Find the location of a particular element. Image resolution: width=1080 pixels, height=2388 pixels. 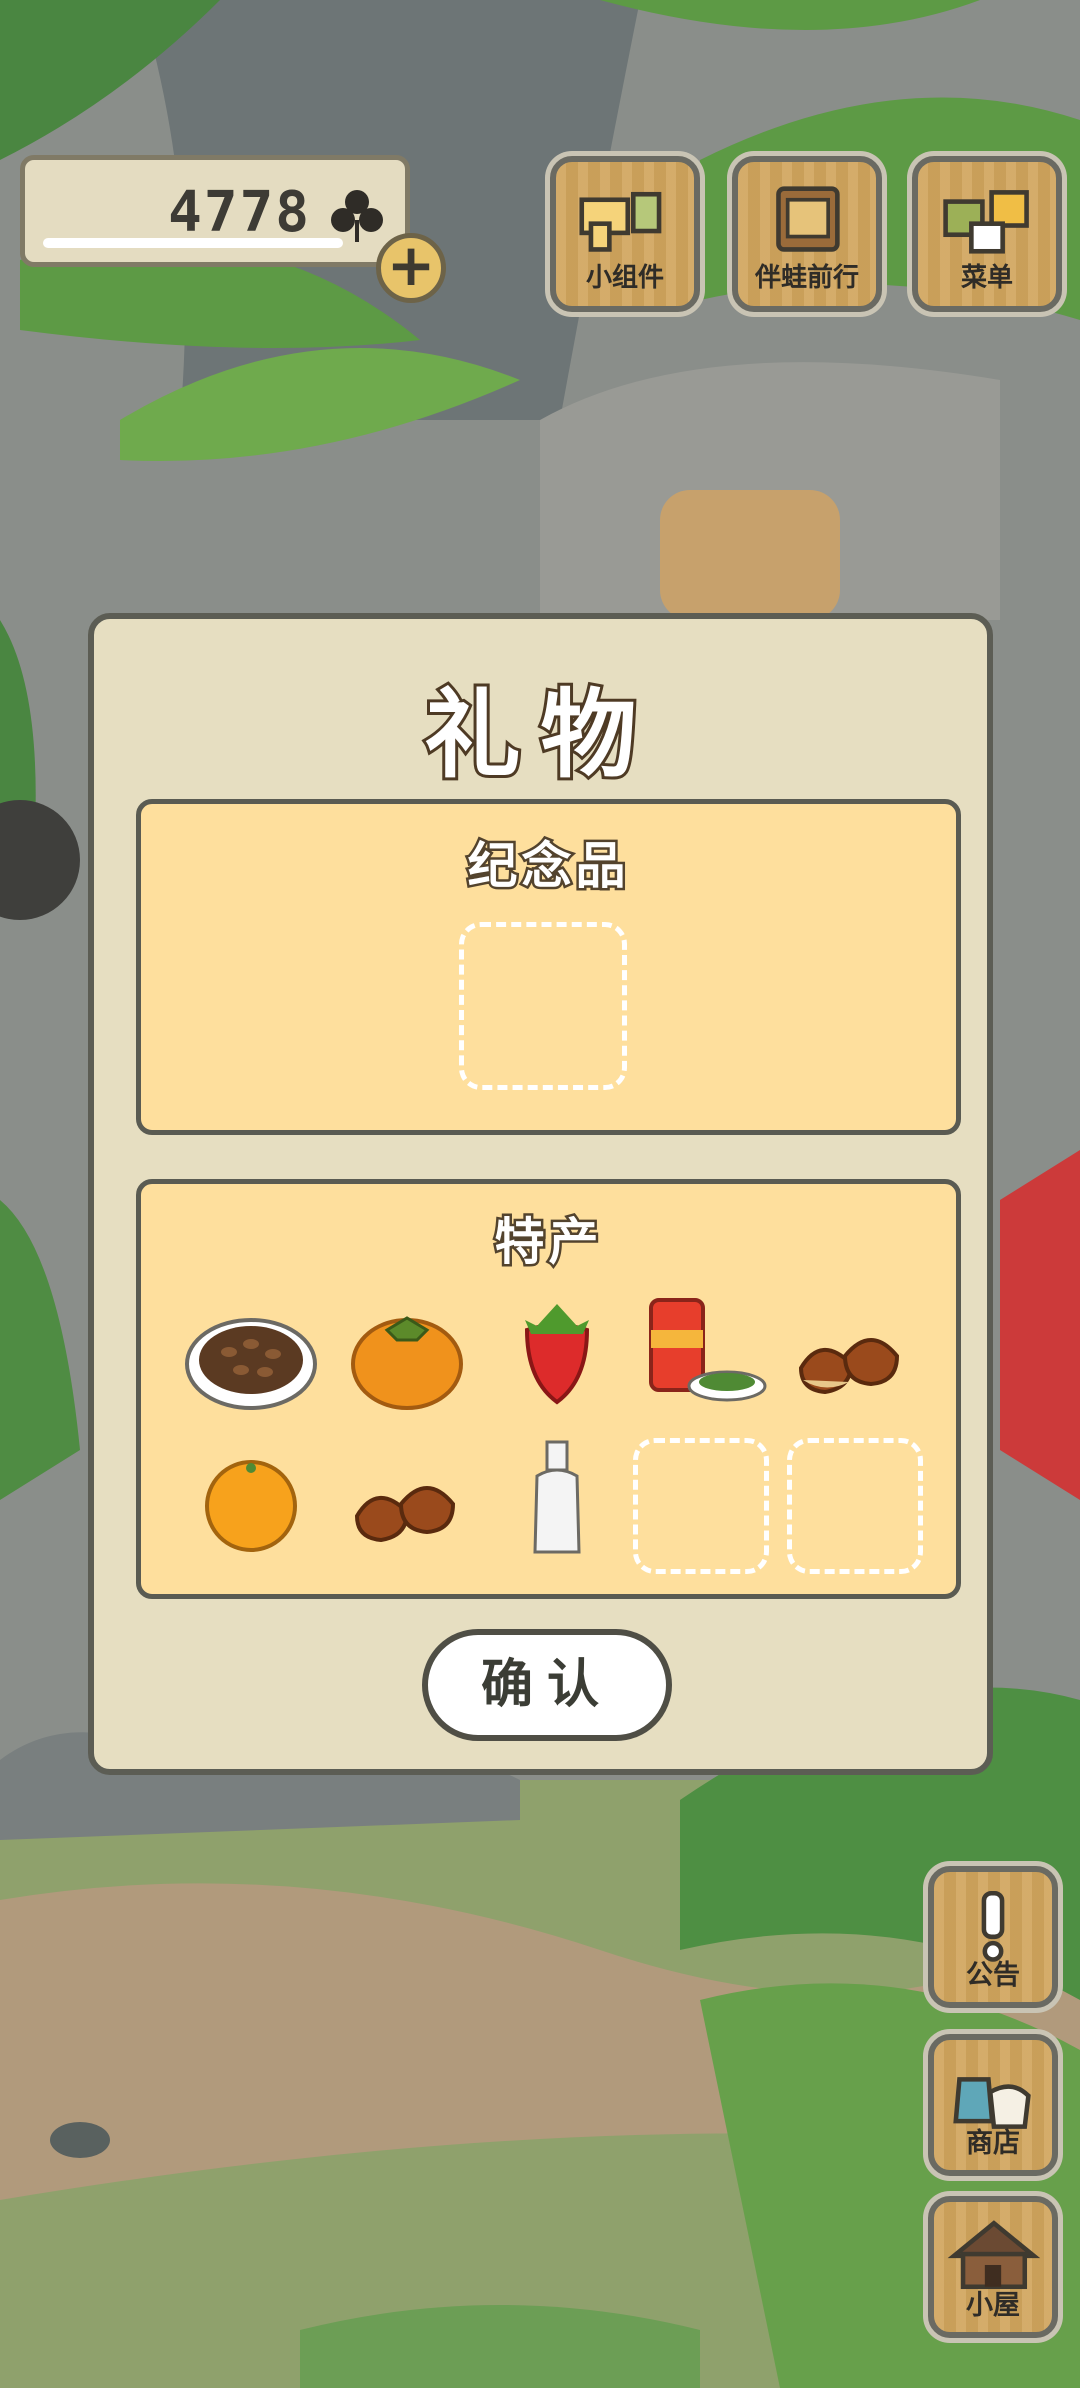

widget-icon is located at coordinates (620, 221).